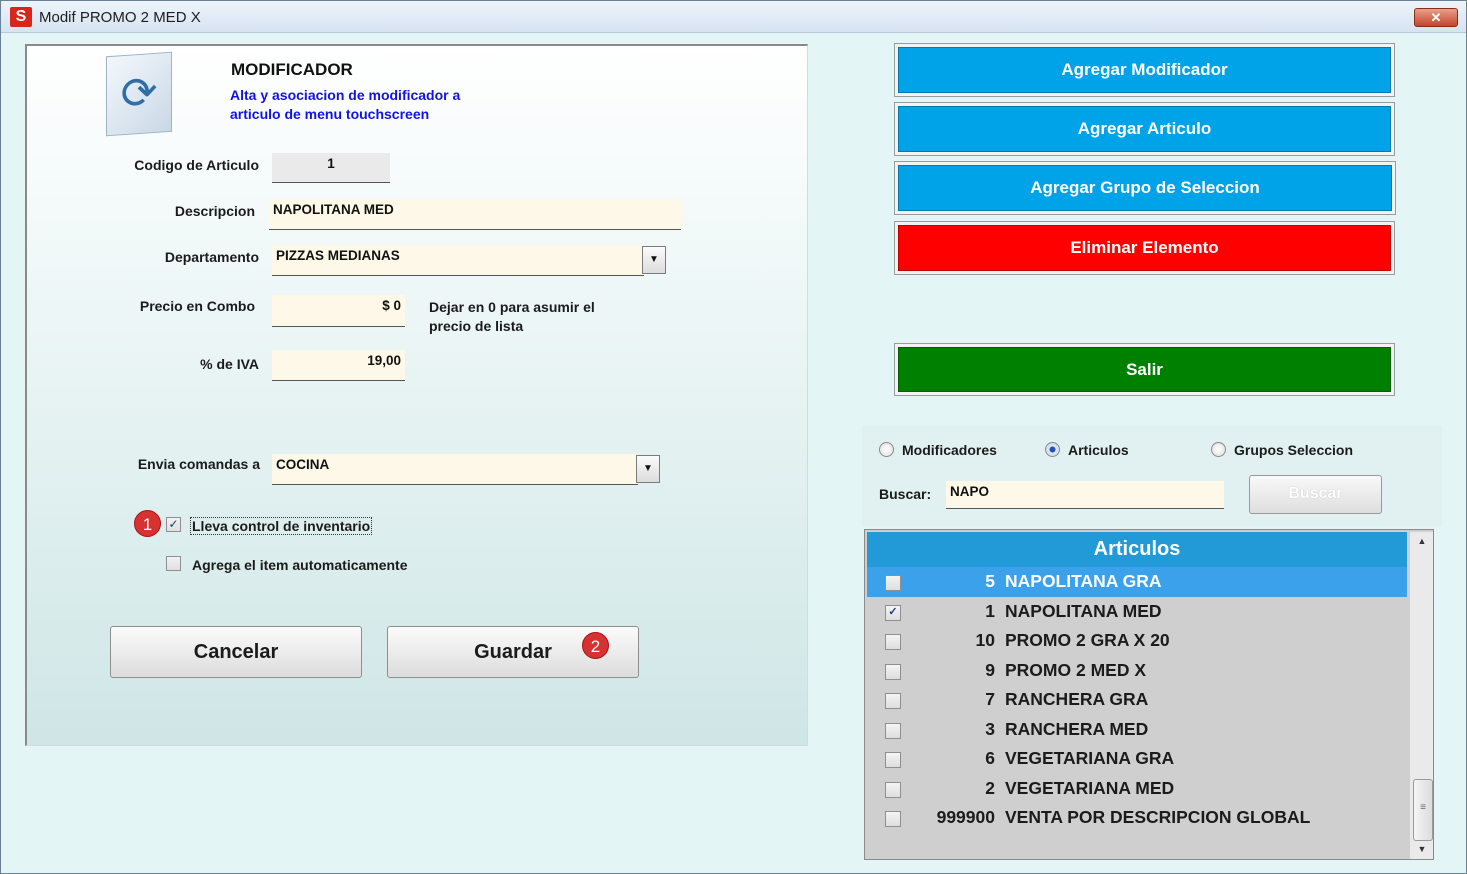 The width and height of the screenshot is (1467, 874). What do you see at coordinates (1077, 728) in the screenshot?
I see `row-name: RANCHERA MED` at bounding box center [1077, 728].